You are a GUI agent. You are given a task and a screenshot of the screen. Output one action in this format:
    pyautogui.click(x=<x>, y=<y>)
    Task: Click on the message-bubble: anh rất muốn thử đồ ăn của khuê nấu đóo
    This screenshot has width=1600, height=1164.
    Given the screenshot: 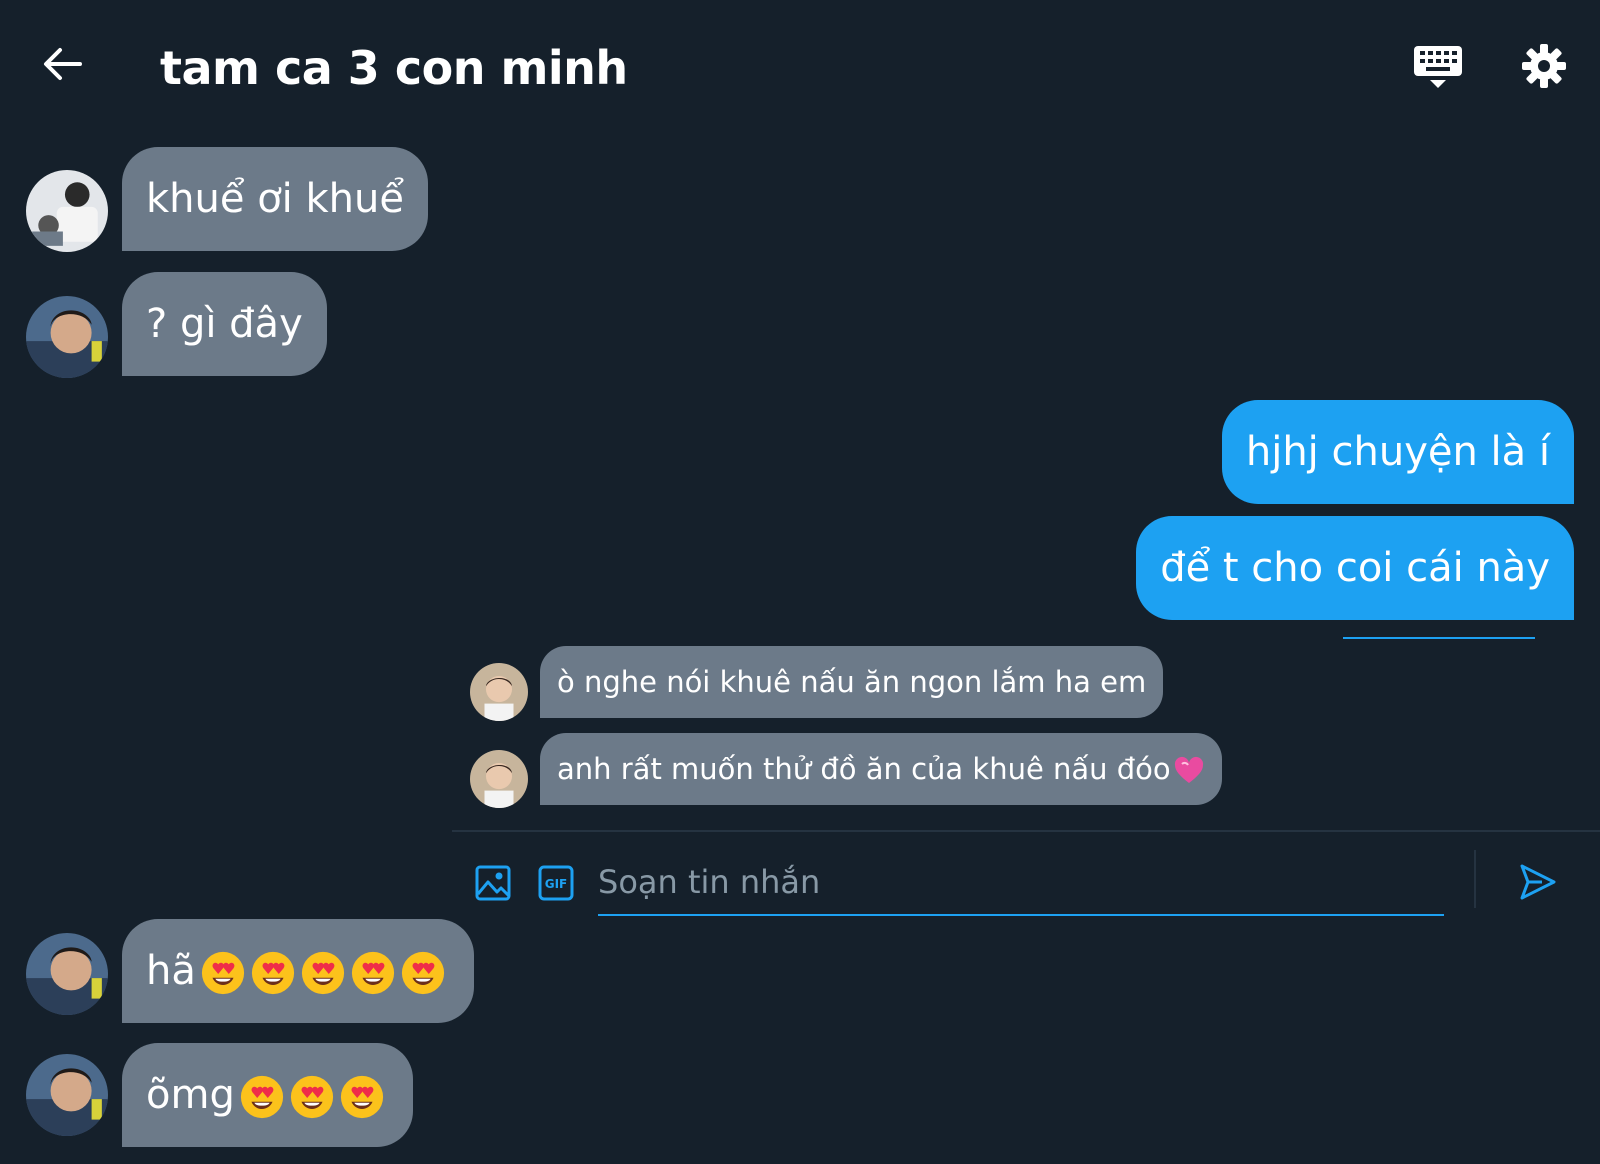 What is the action you would take?
    pyautogui.click(x=881, y=769)
    